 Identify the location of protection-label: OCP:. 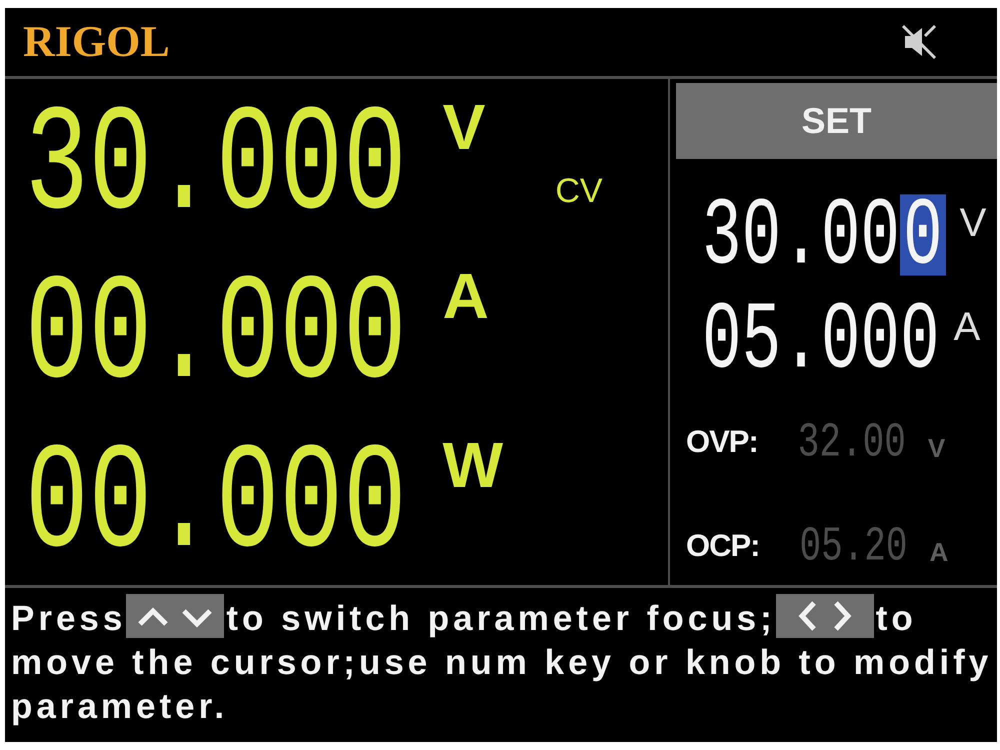
(723, 545).